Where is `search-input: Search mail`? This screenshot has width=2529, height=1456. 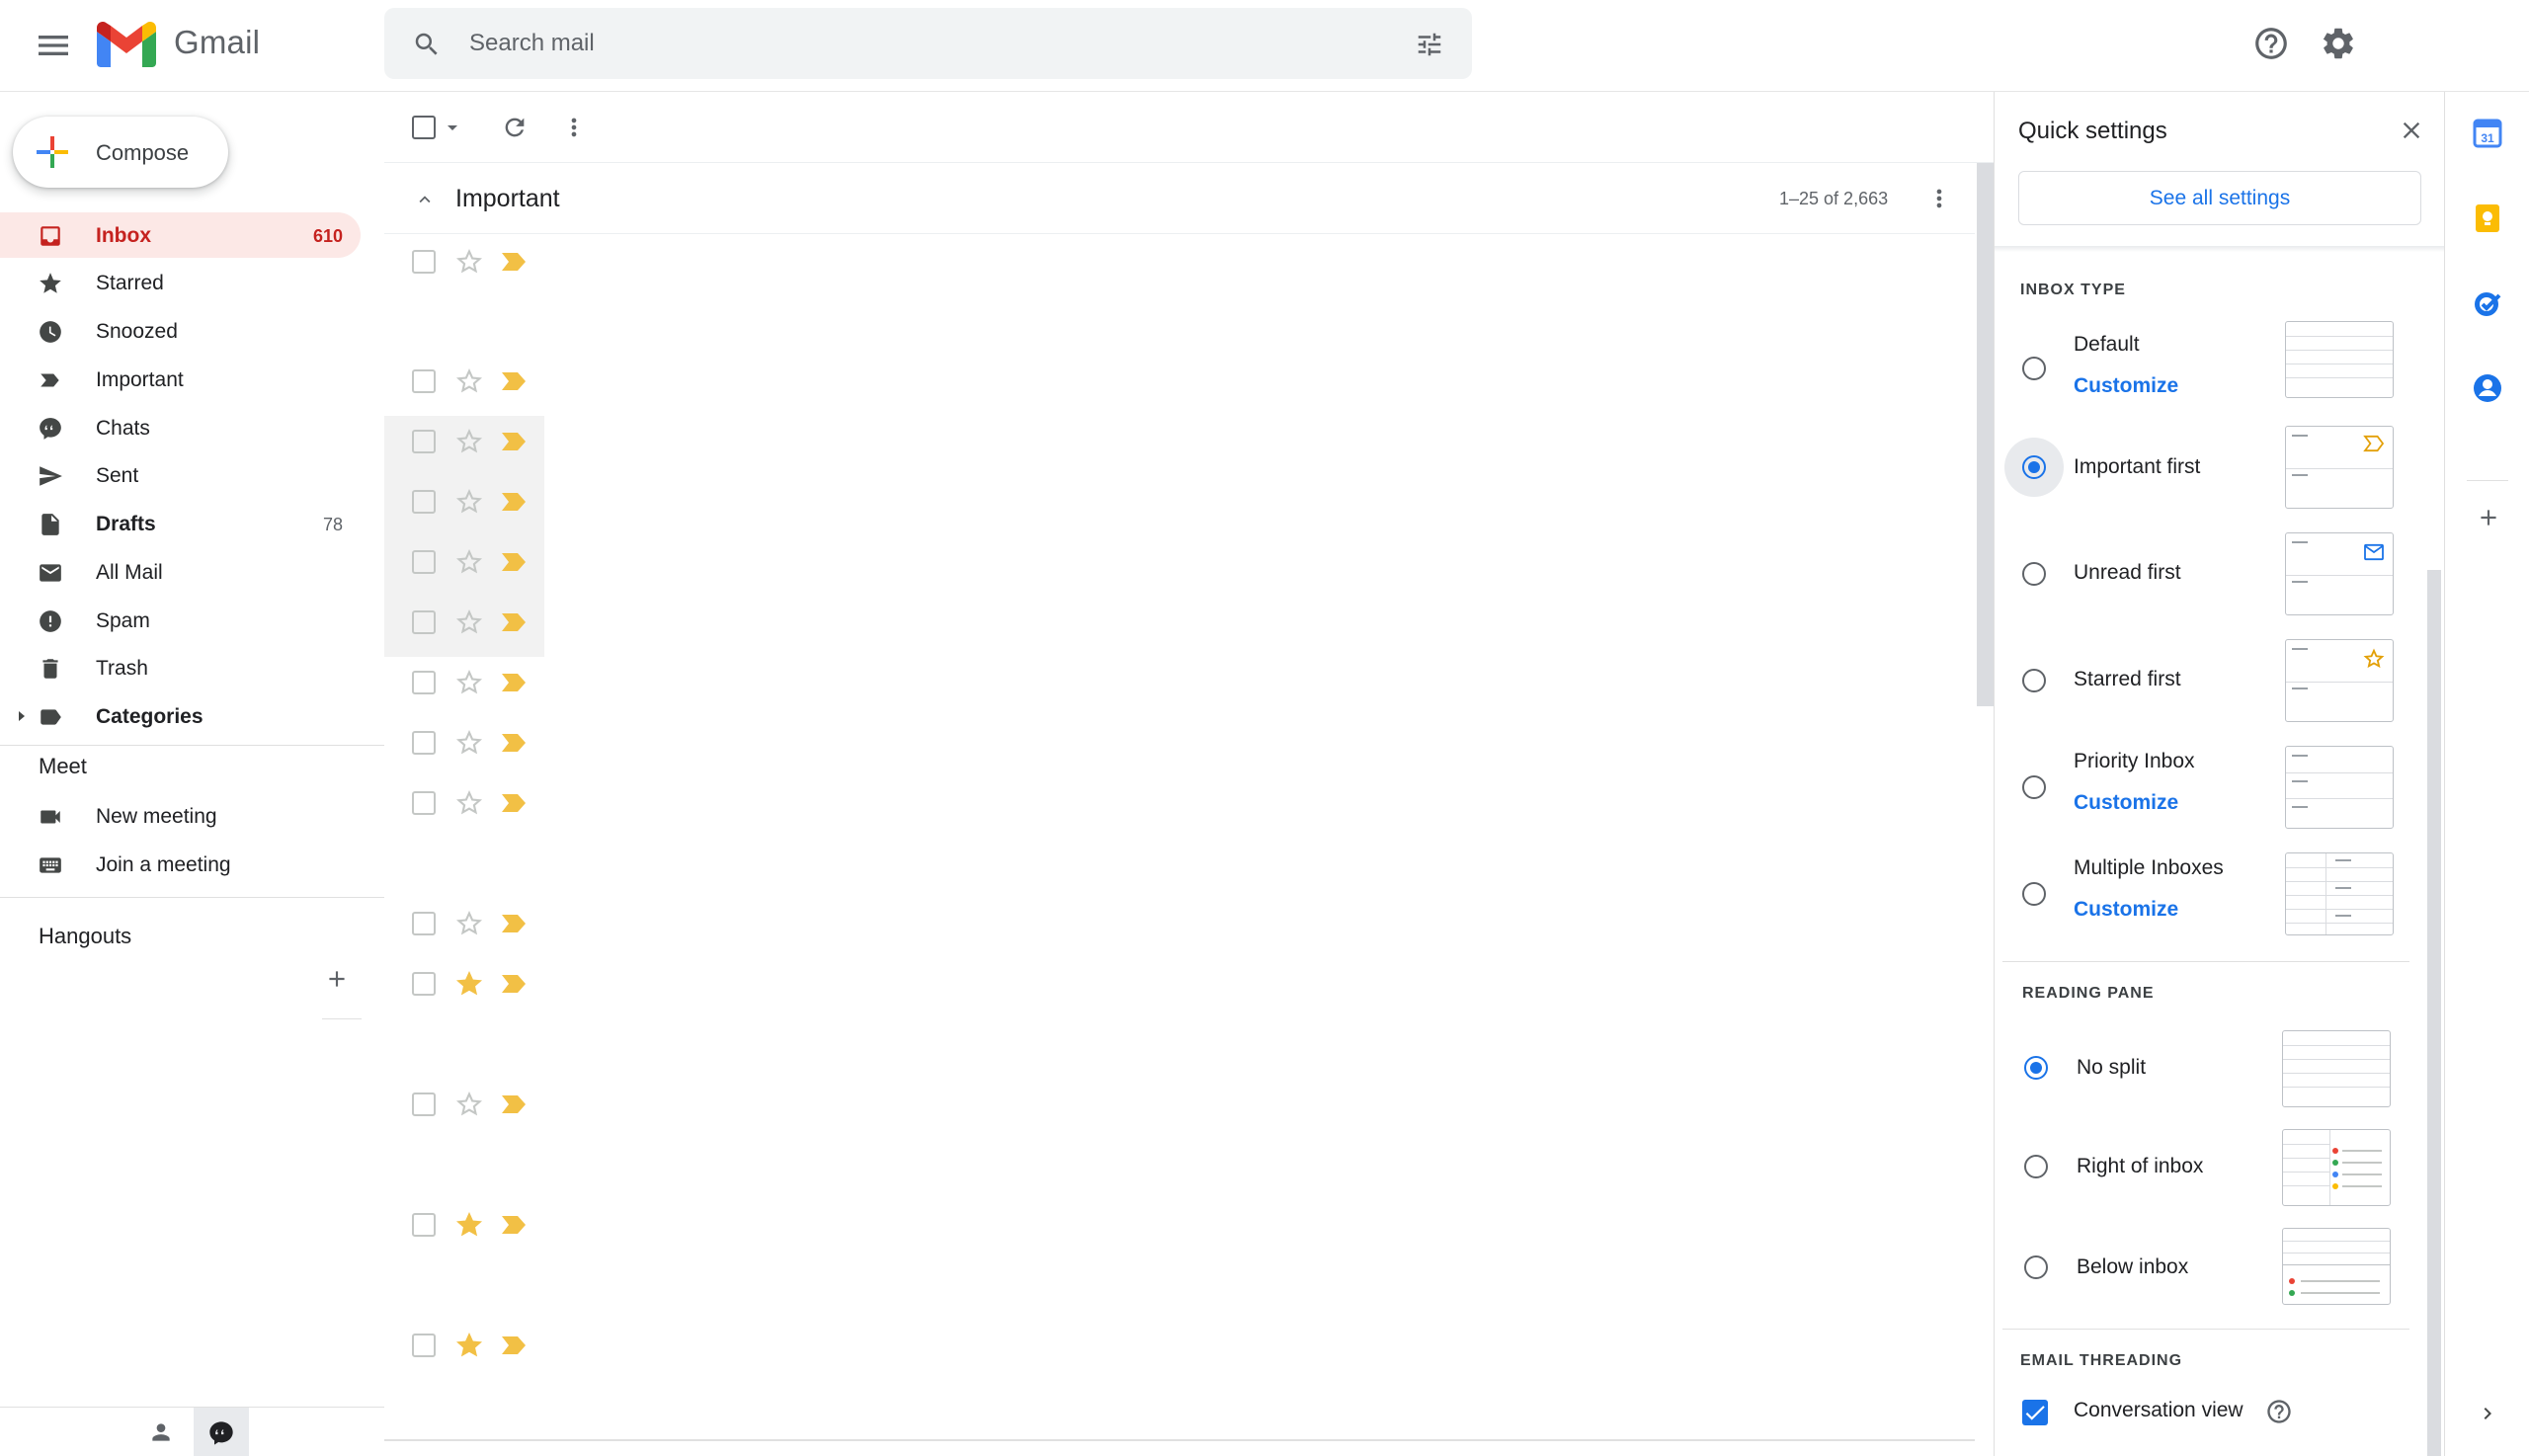
search-input: Search mail is located at coordinates (532, 43).